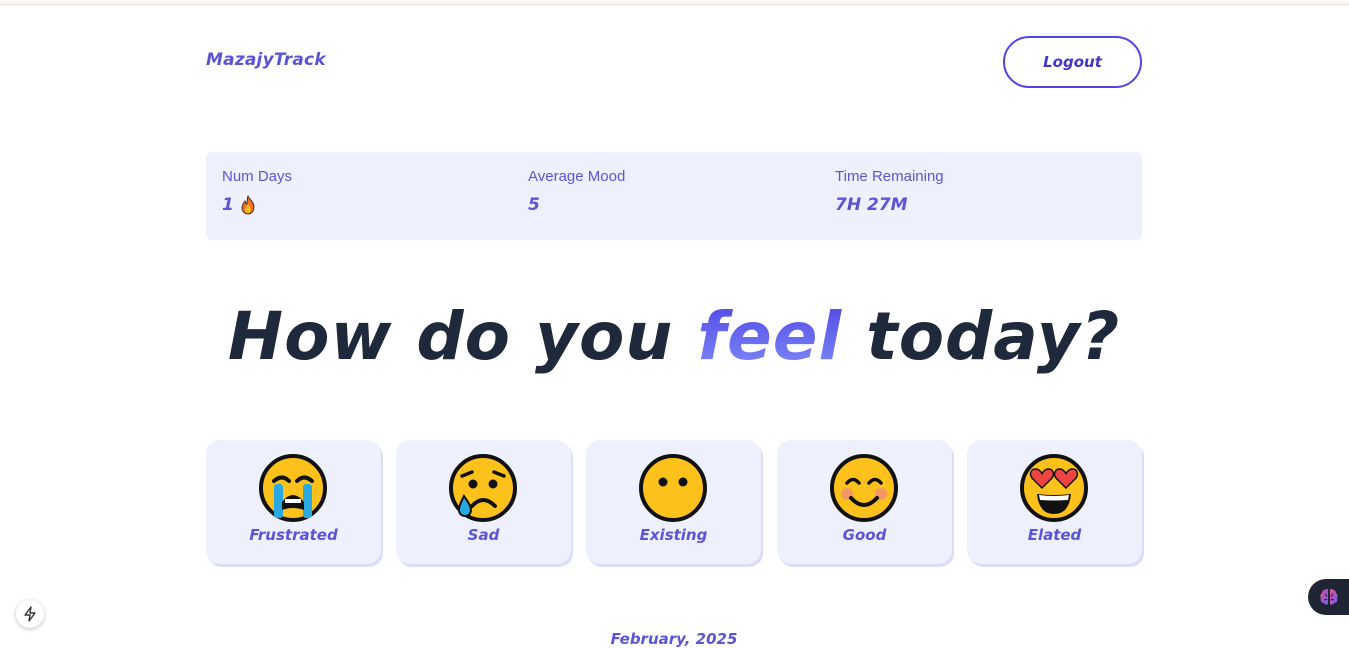  Describe the element at coordinates (673, 488) in the screenshot. I see `face-without-mouth-icon` at that location.